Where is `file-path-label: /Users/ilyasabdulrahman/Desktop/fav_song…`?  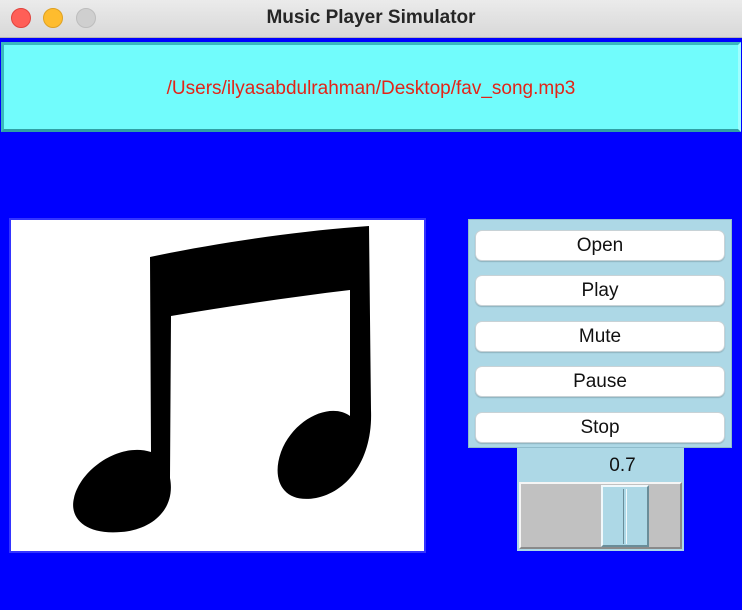
file-path-label: /Users/ilyasabdulrahman/Desktop/fav_song… is located at coordinates (371, 88).